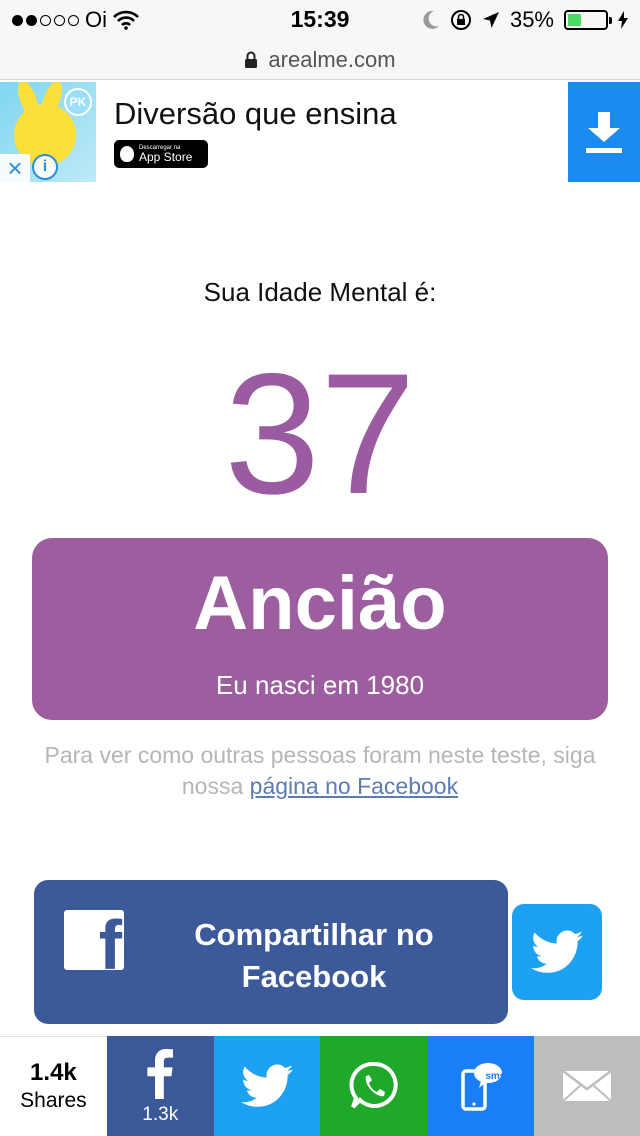 The width and height of the screenshot is (640, 1136). Describe the element at coordinates (320, 20) in the screenshot. I see `status-bar: Oi 15:39 35%` at that location.